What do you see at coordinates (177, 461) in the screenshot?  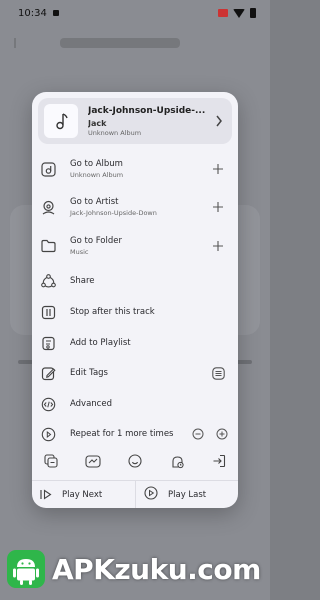 I see `alarm-icon` at bounding box center [177, 461].